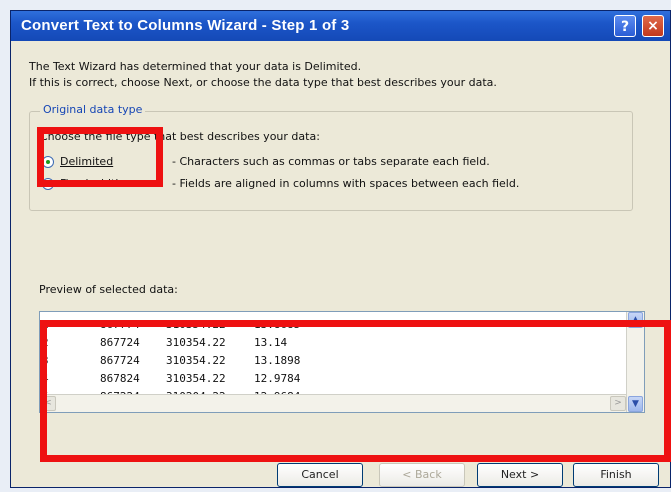  Describe the element at coordinates (45, 360) in the screenshot. I see `row-number: 3` at that location.